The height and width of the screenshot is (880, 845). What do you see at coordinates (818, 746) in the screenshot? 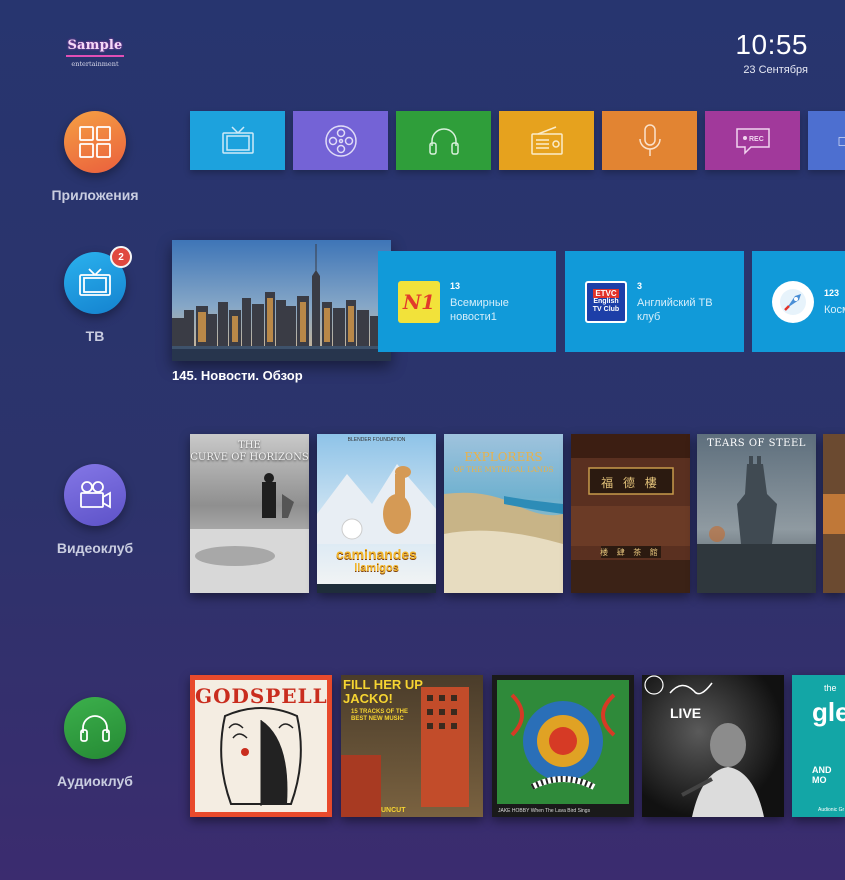
I see `album-cover-partial: the gle AND MO Audionic Gr` at bounding box center [818, 746].